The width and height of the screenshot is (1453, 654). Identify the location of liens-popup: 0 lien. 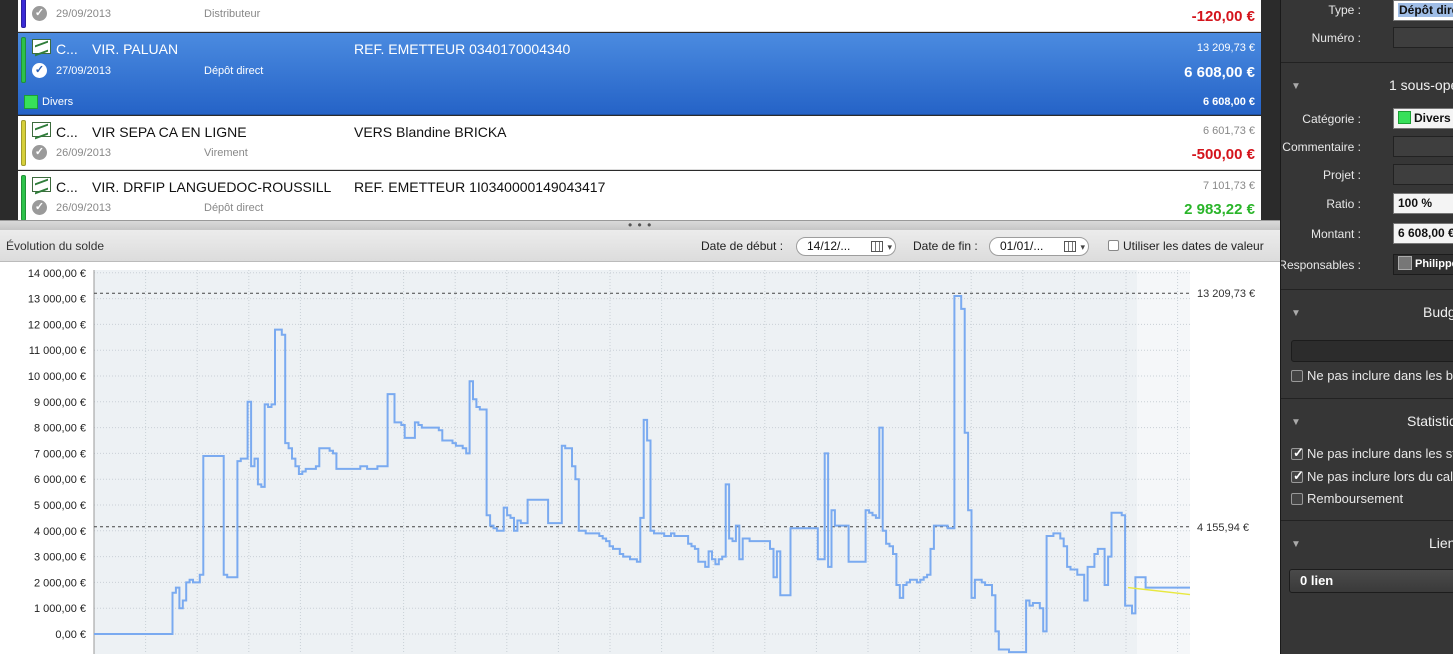
(1371, 581).